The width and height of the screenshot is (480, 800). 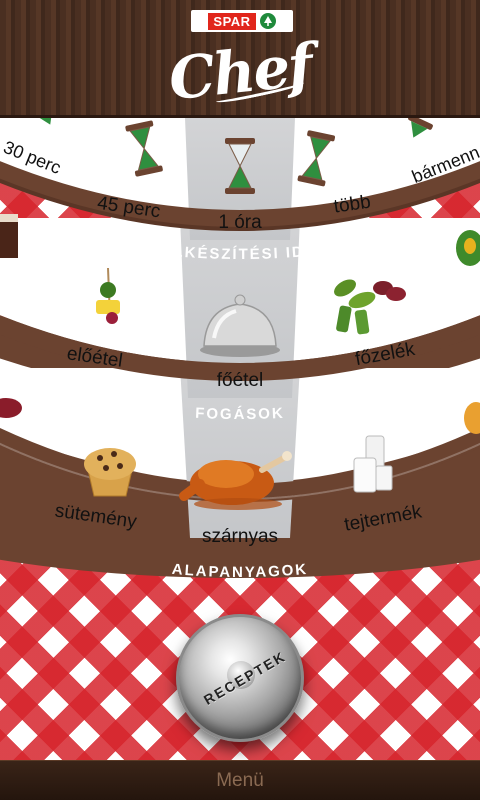 What do you see at coordinates (240, 380) in the screenshot?
I see `course-option: főétel` at bounding box center [240, 380].